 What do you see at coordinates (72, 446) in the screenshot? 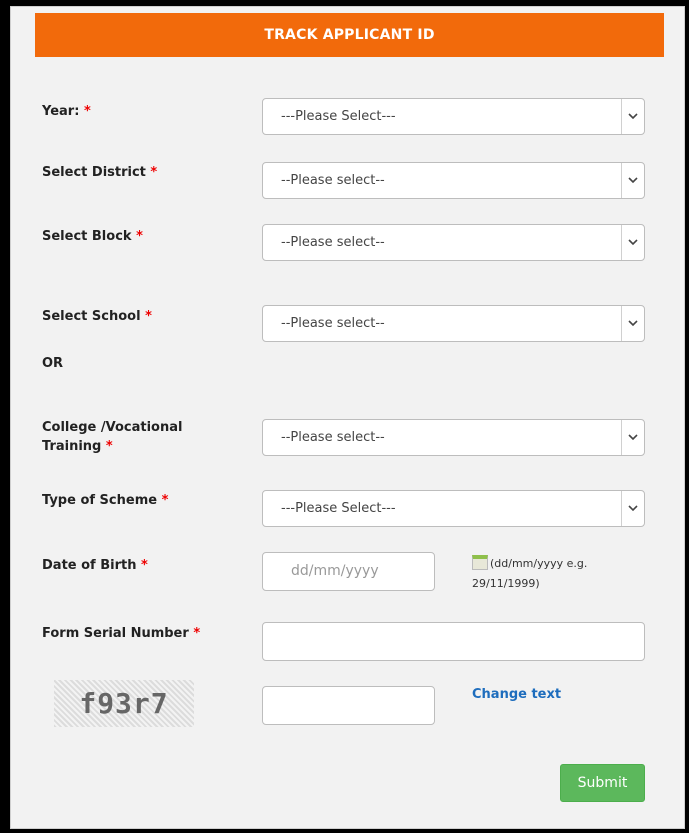
I see `college-label-line2: Training` at bounding box center [72, 446].